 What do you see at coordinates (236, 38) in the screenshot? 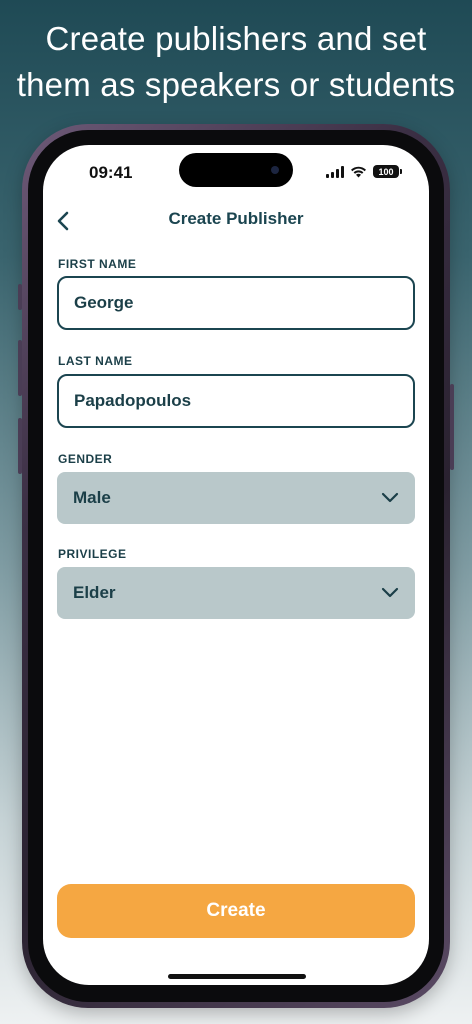
I see `headline-line-1: Create publishers and set` at bounding box center [236, 38].